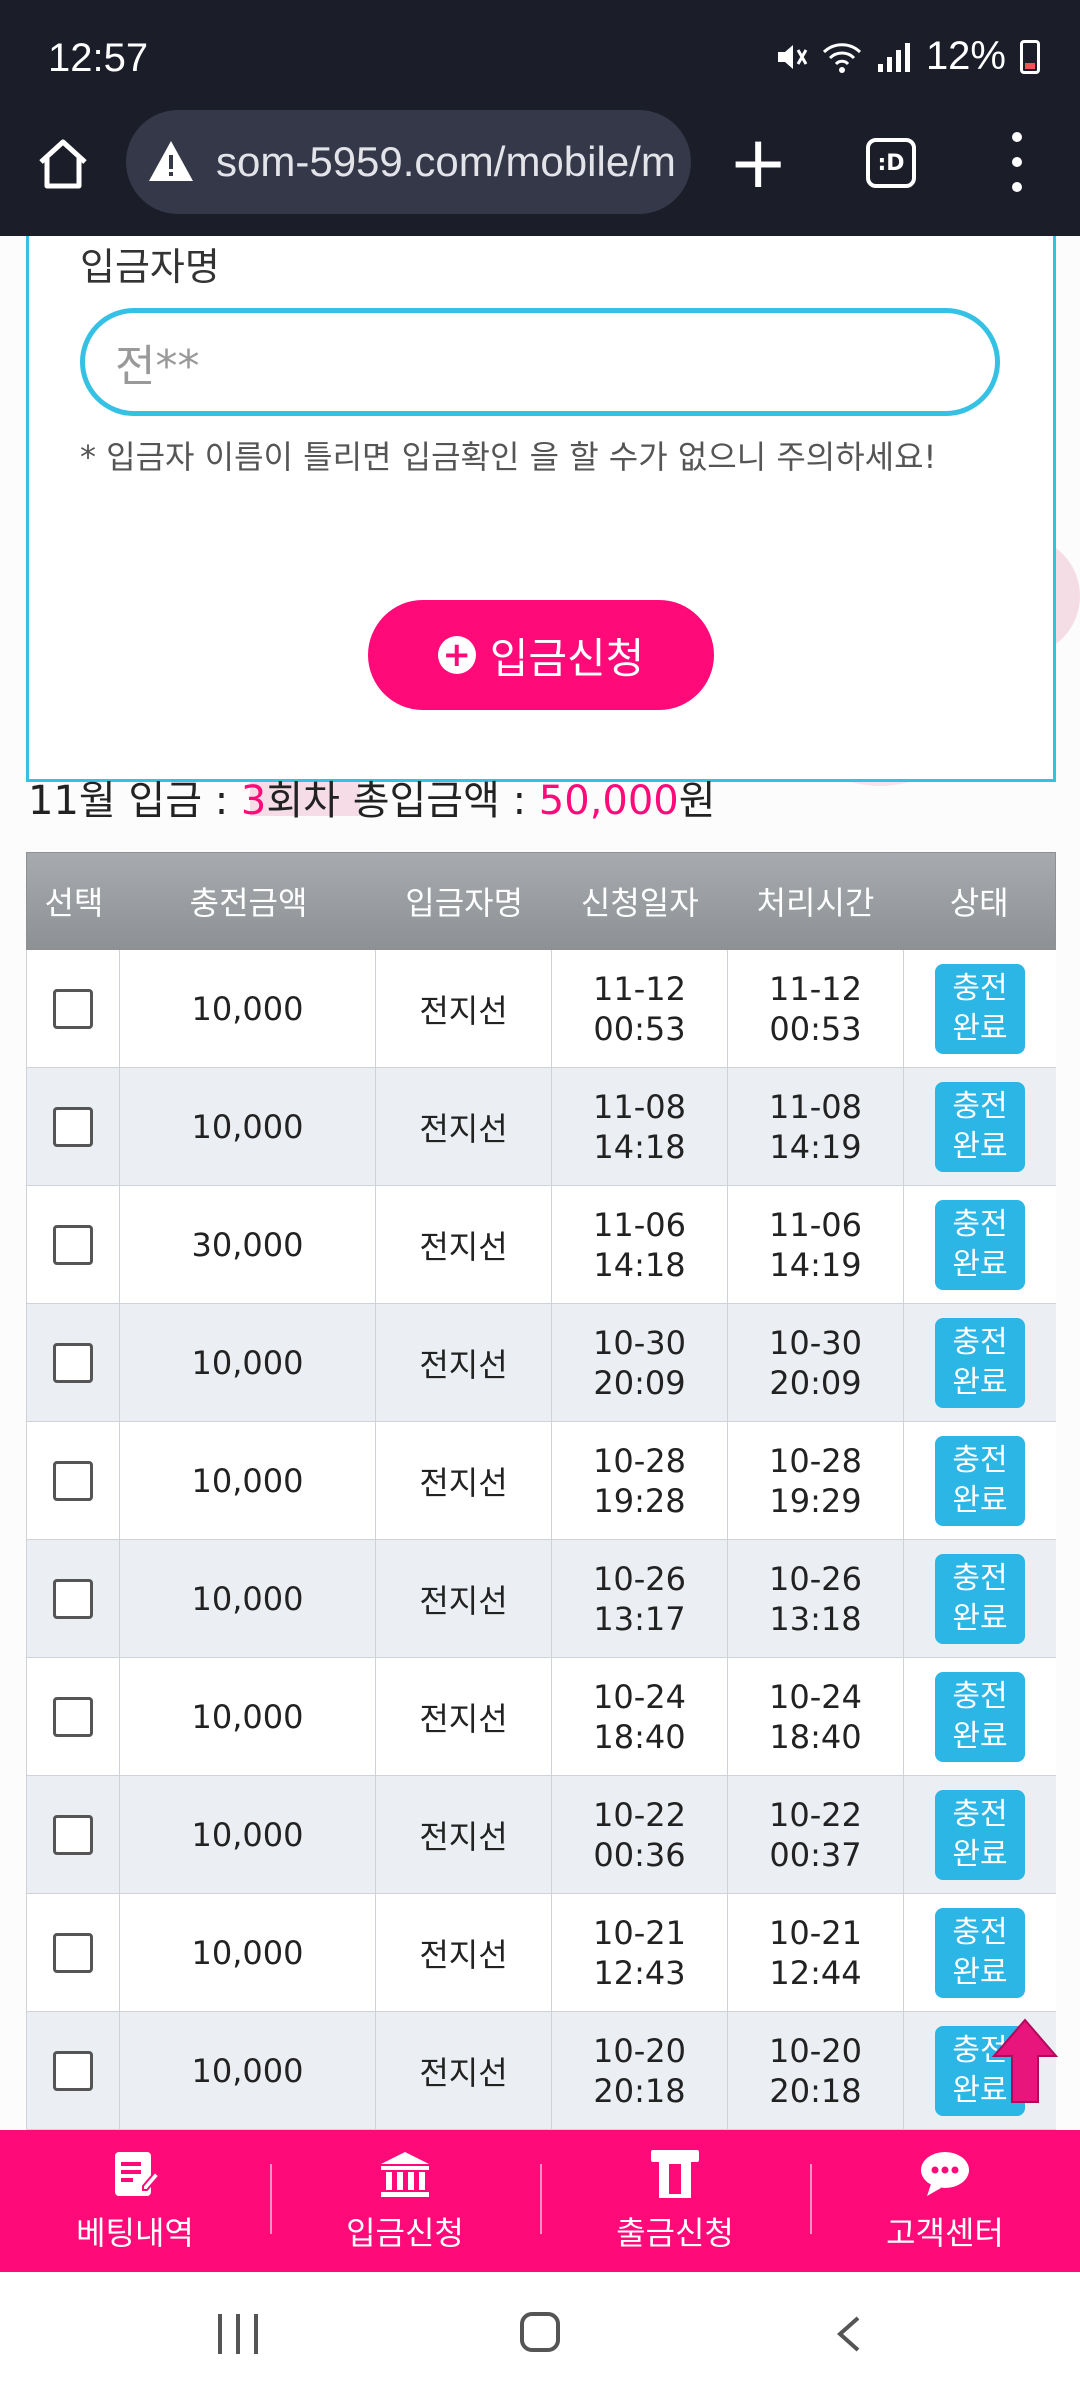 The width and height of the screenshot is (1080, 2400). I want to click on warning-icon, so click(171, 162).